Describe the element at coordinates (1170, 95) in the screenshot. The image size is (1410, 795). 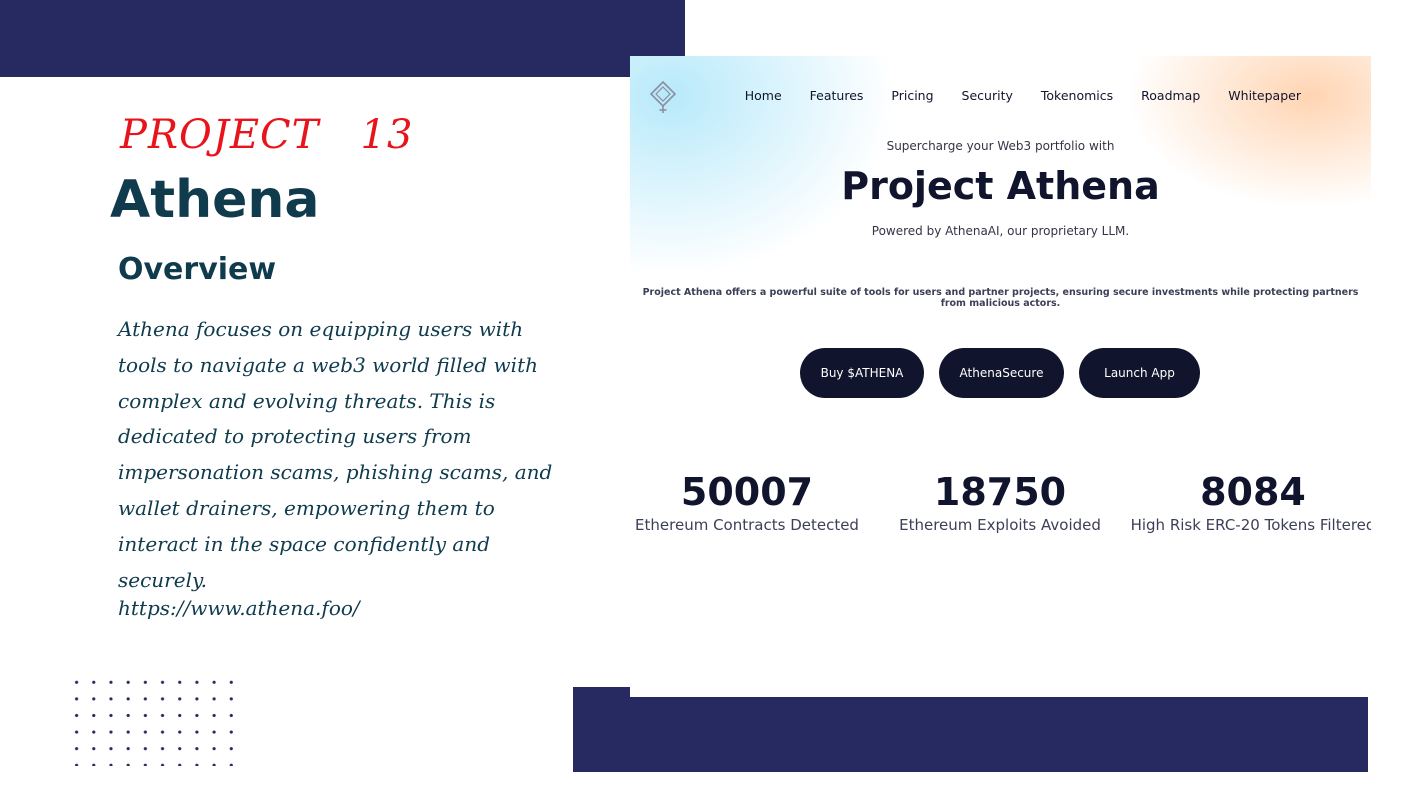
I see `nav-roadmap: Roadmap` at that location.